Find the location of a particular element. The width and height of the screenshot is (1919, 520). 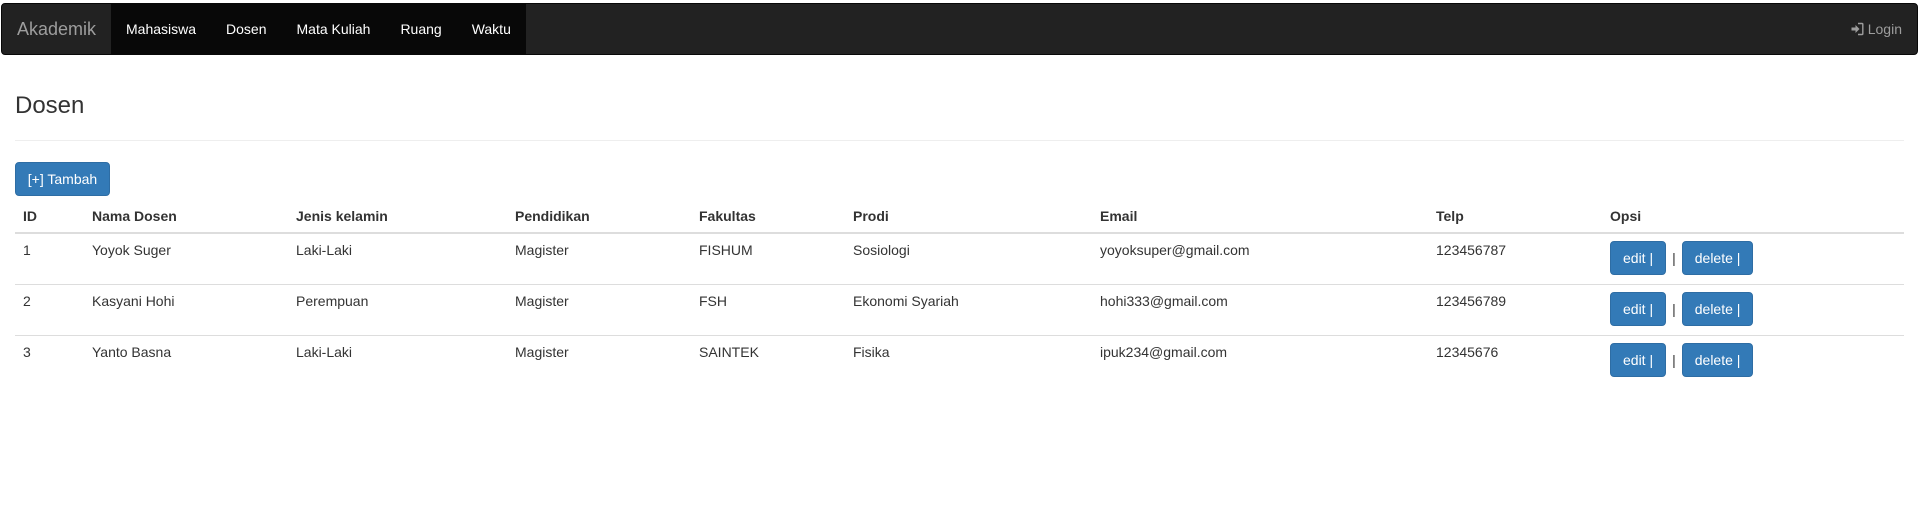

header-email: Email is located at coordinates (1260, 217).